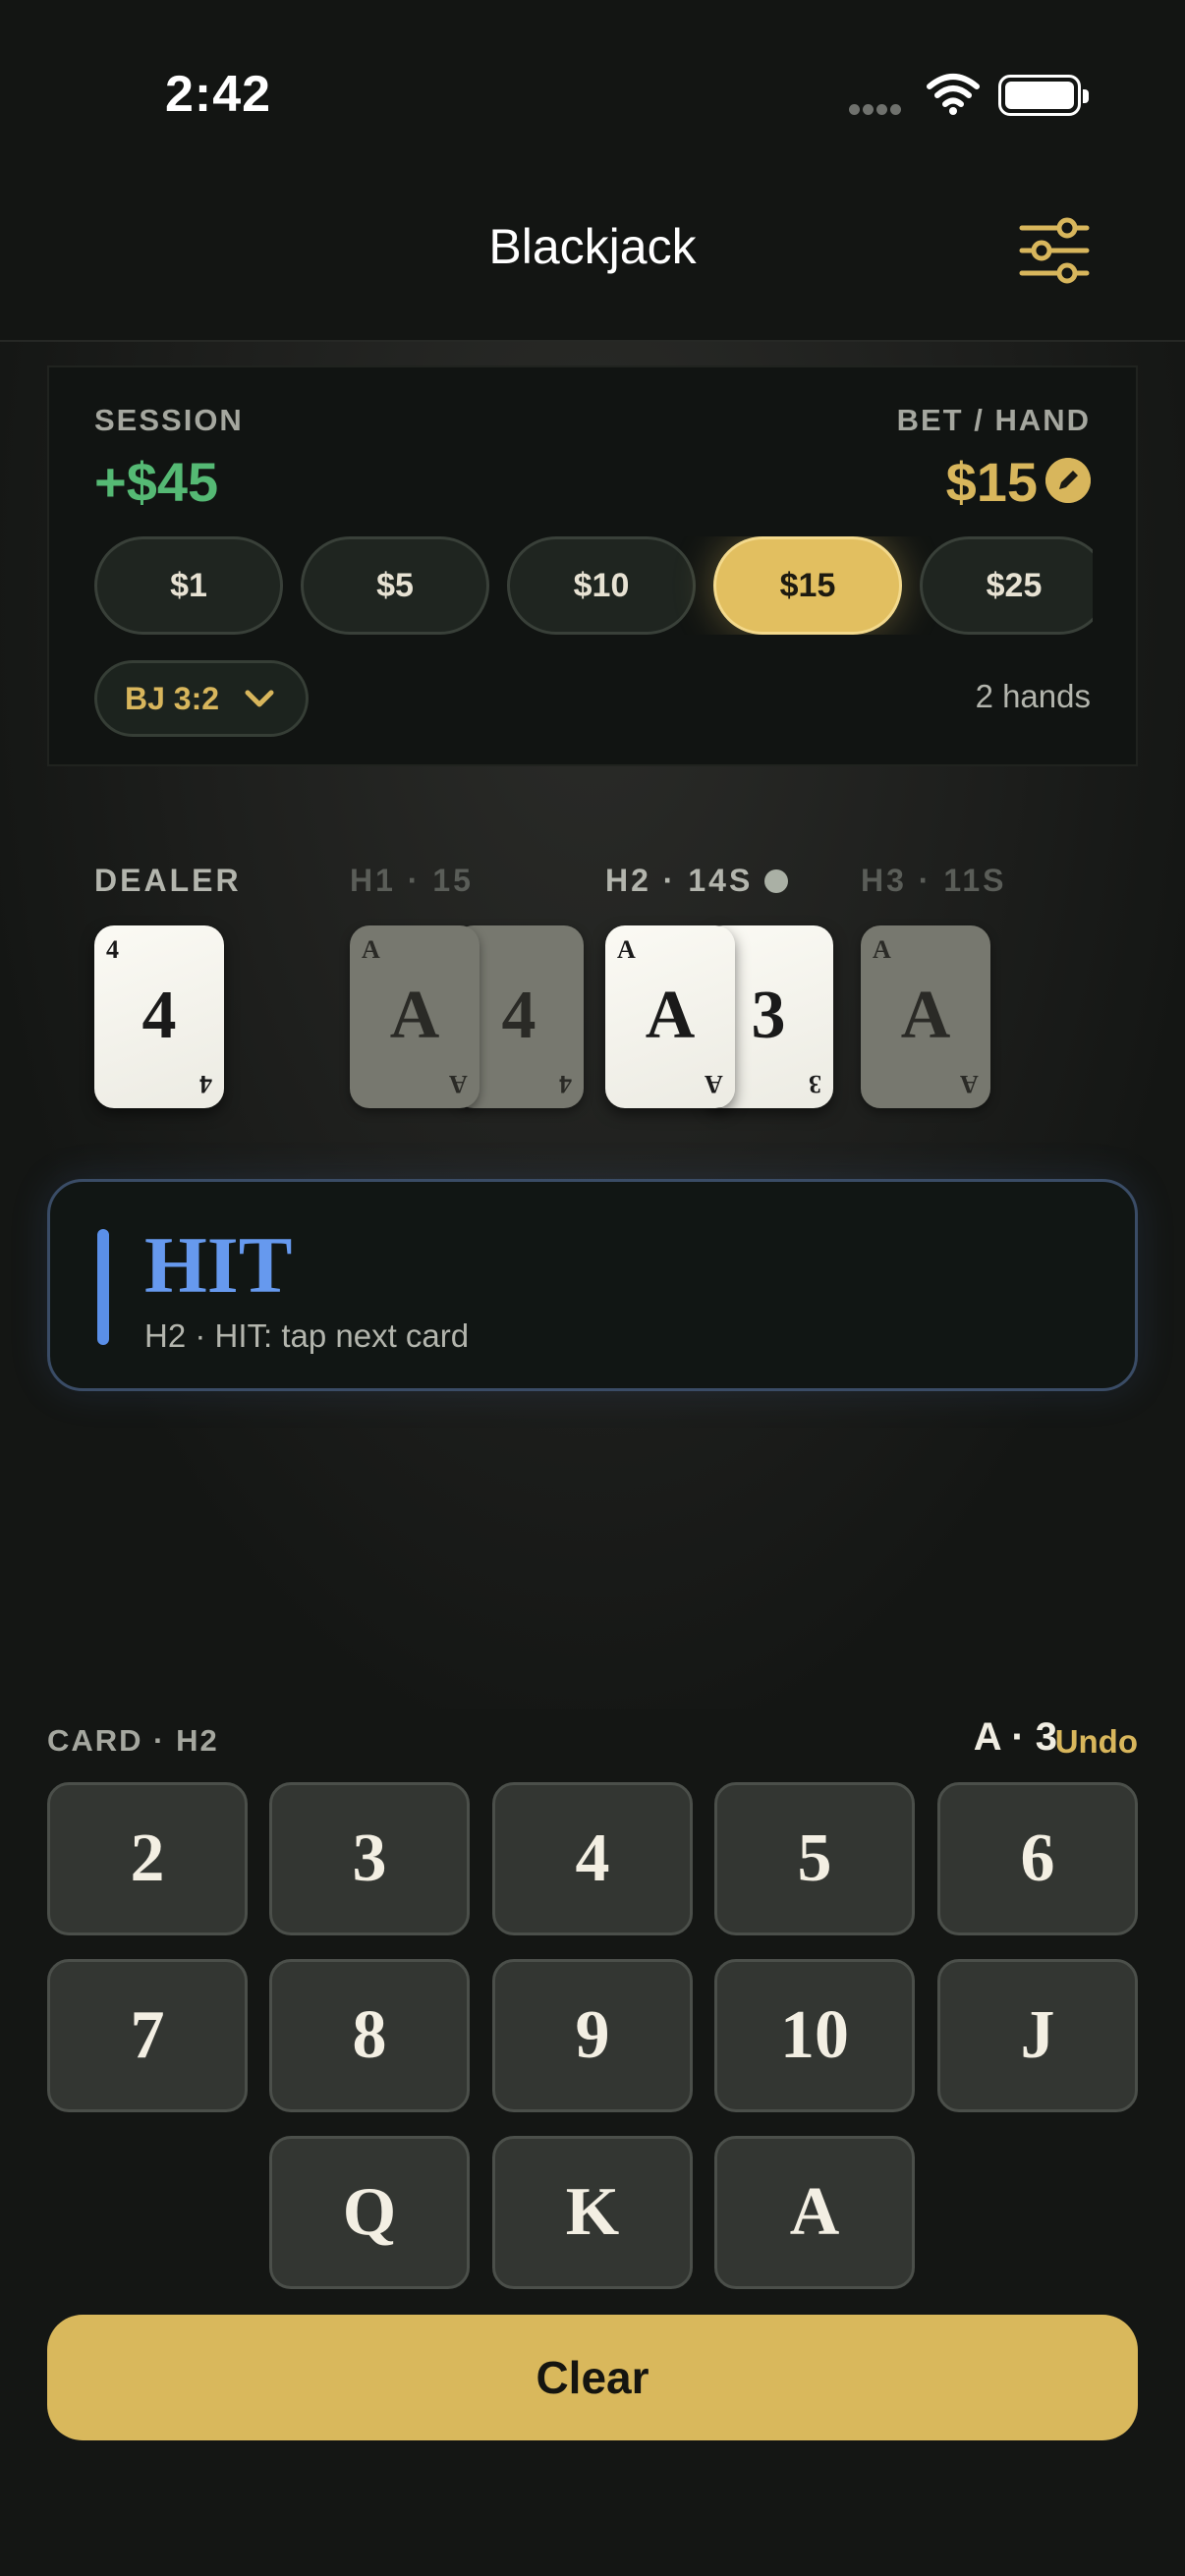 Image resolution: width=1185 pixels, height=2576 pixels. Describe the element at coordinates (159, 1016) in the screenshot. I see `playing-card: 4 4 4` at that location.